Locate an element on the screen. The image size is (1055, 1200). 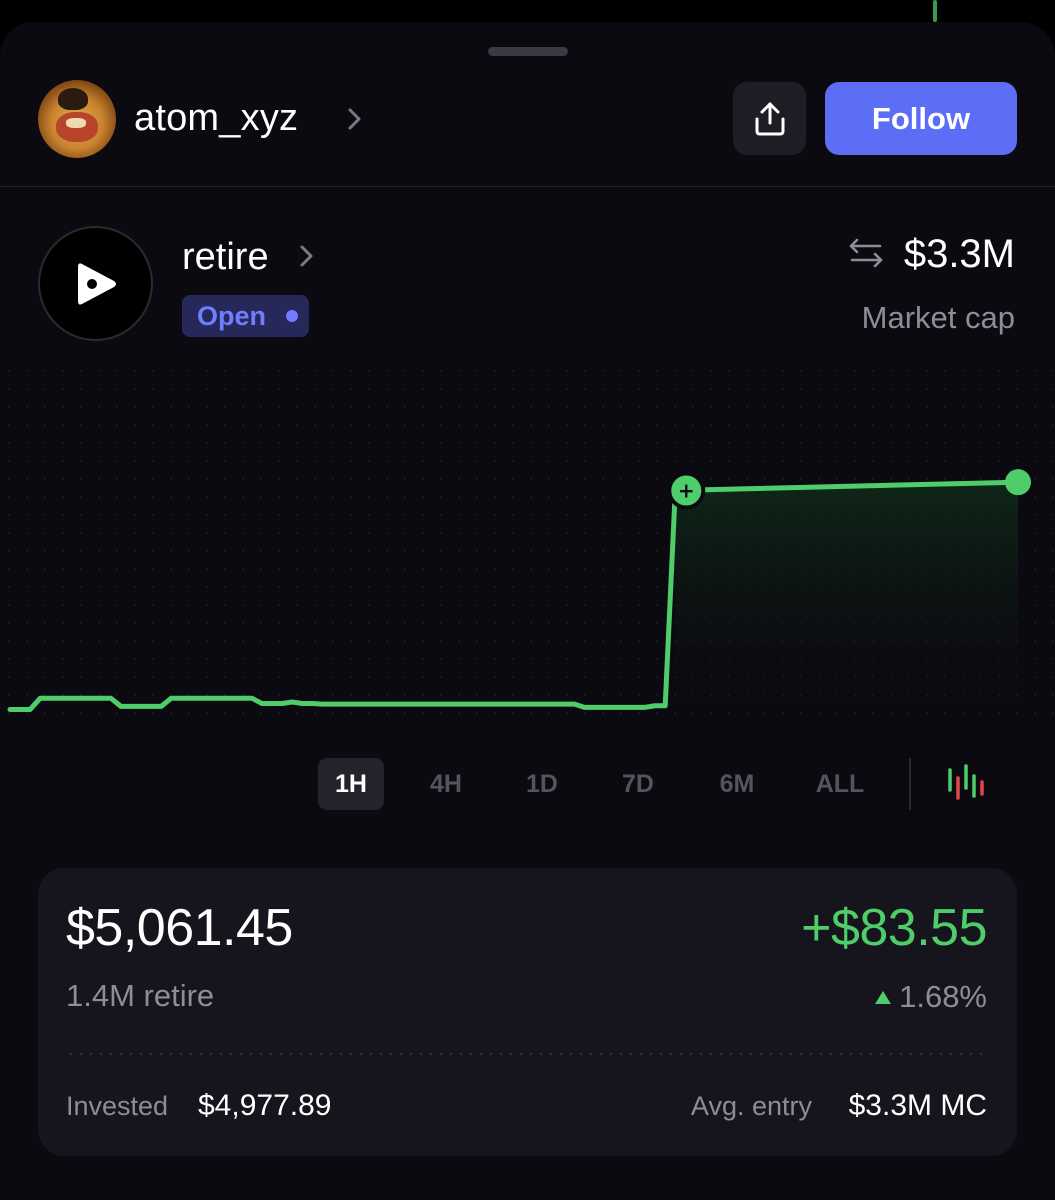
timeframe-1d: 1D is located at coordinates (542, 784).